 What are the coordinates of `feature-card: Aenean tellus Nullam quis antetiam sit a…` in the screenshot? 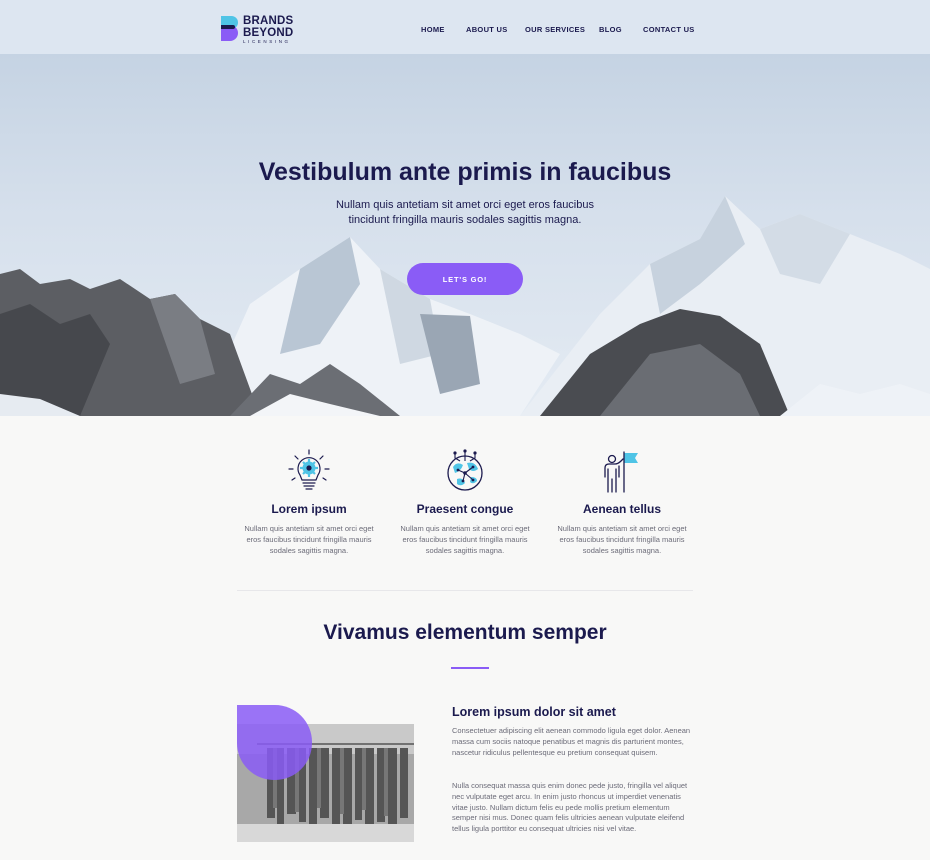 It's located at (622, 502).